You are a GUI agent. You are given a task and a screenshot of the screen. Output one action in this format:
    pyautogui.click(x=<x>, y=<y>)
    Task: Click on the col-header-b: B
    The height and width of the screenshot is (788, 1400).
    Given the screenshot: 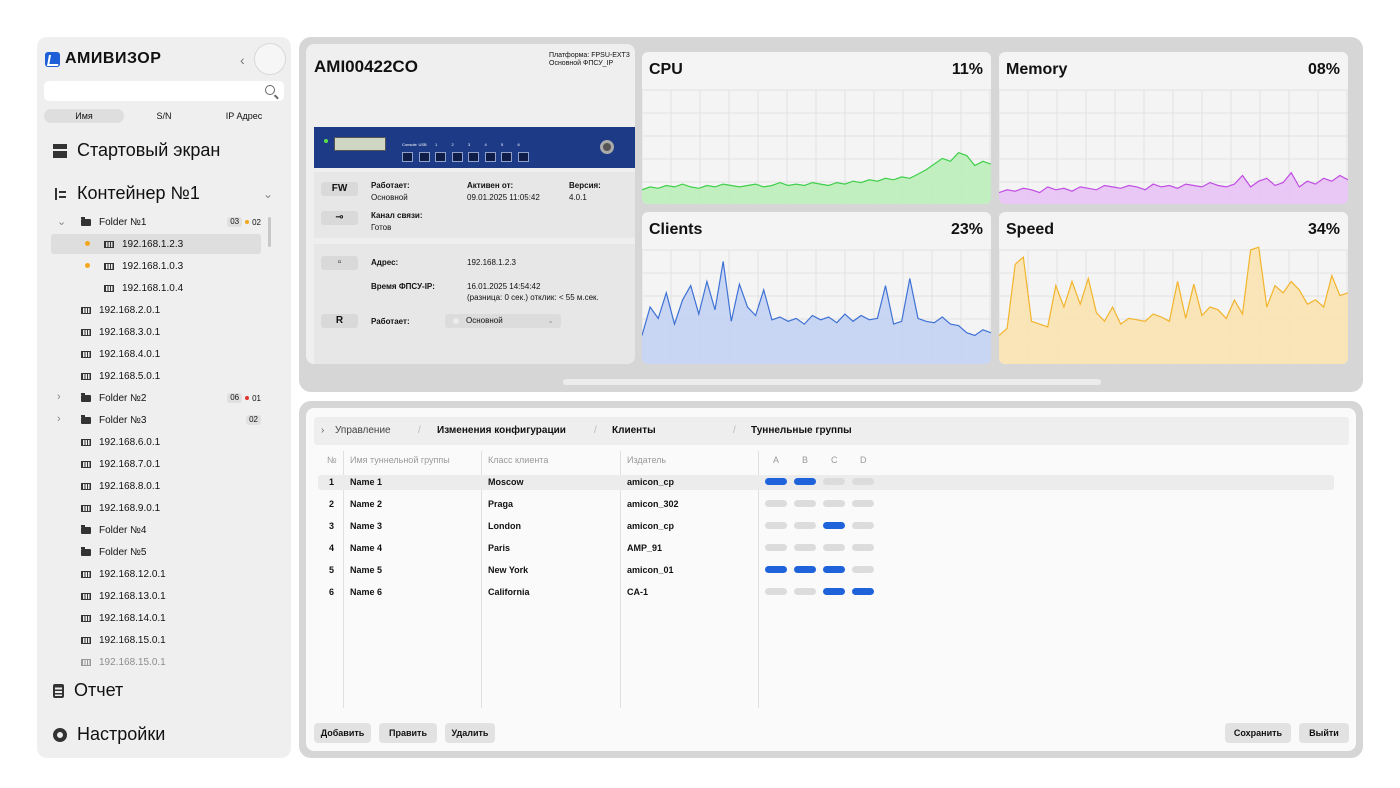 What is the action you would take?
    pyautogui.click(x=805, y=460)
    